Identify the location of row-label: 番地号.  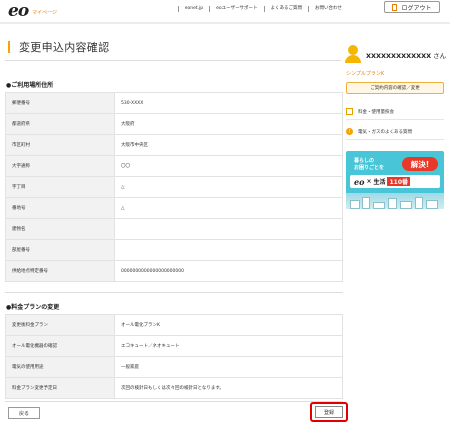
(60, 208).